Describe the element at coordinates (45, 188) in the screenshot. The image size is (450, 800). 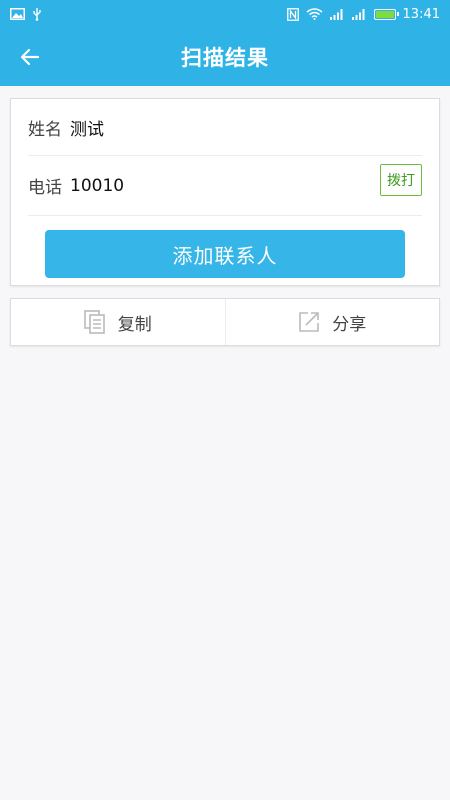
I see `phone-label: 电话` at that location.